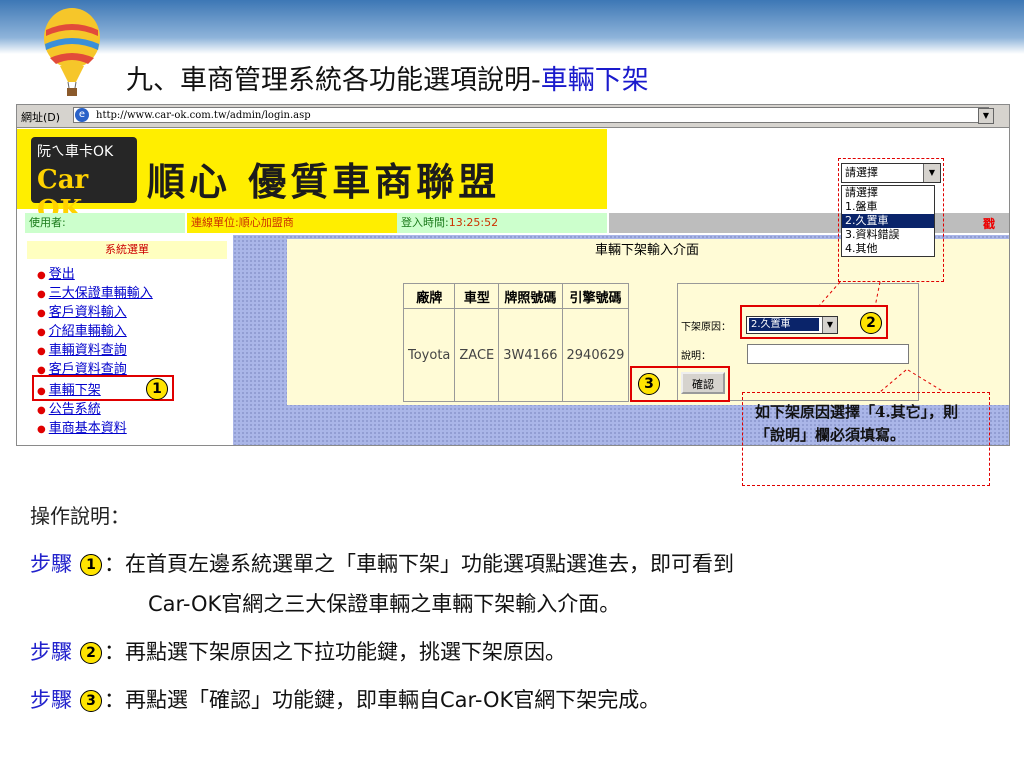  I want to click on column-plate: 牌照號碼, so click(530, 296).